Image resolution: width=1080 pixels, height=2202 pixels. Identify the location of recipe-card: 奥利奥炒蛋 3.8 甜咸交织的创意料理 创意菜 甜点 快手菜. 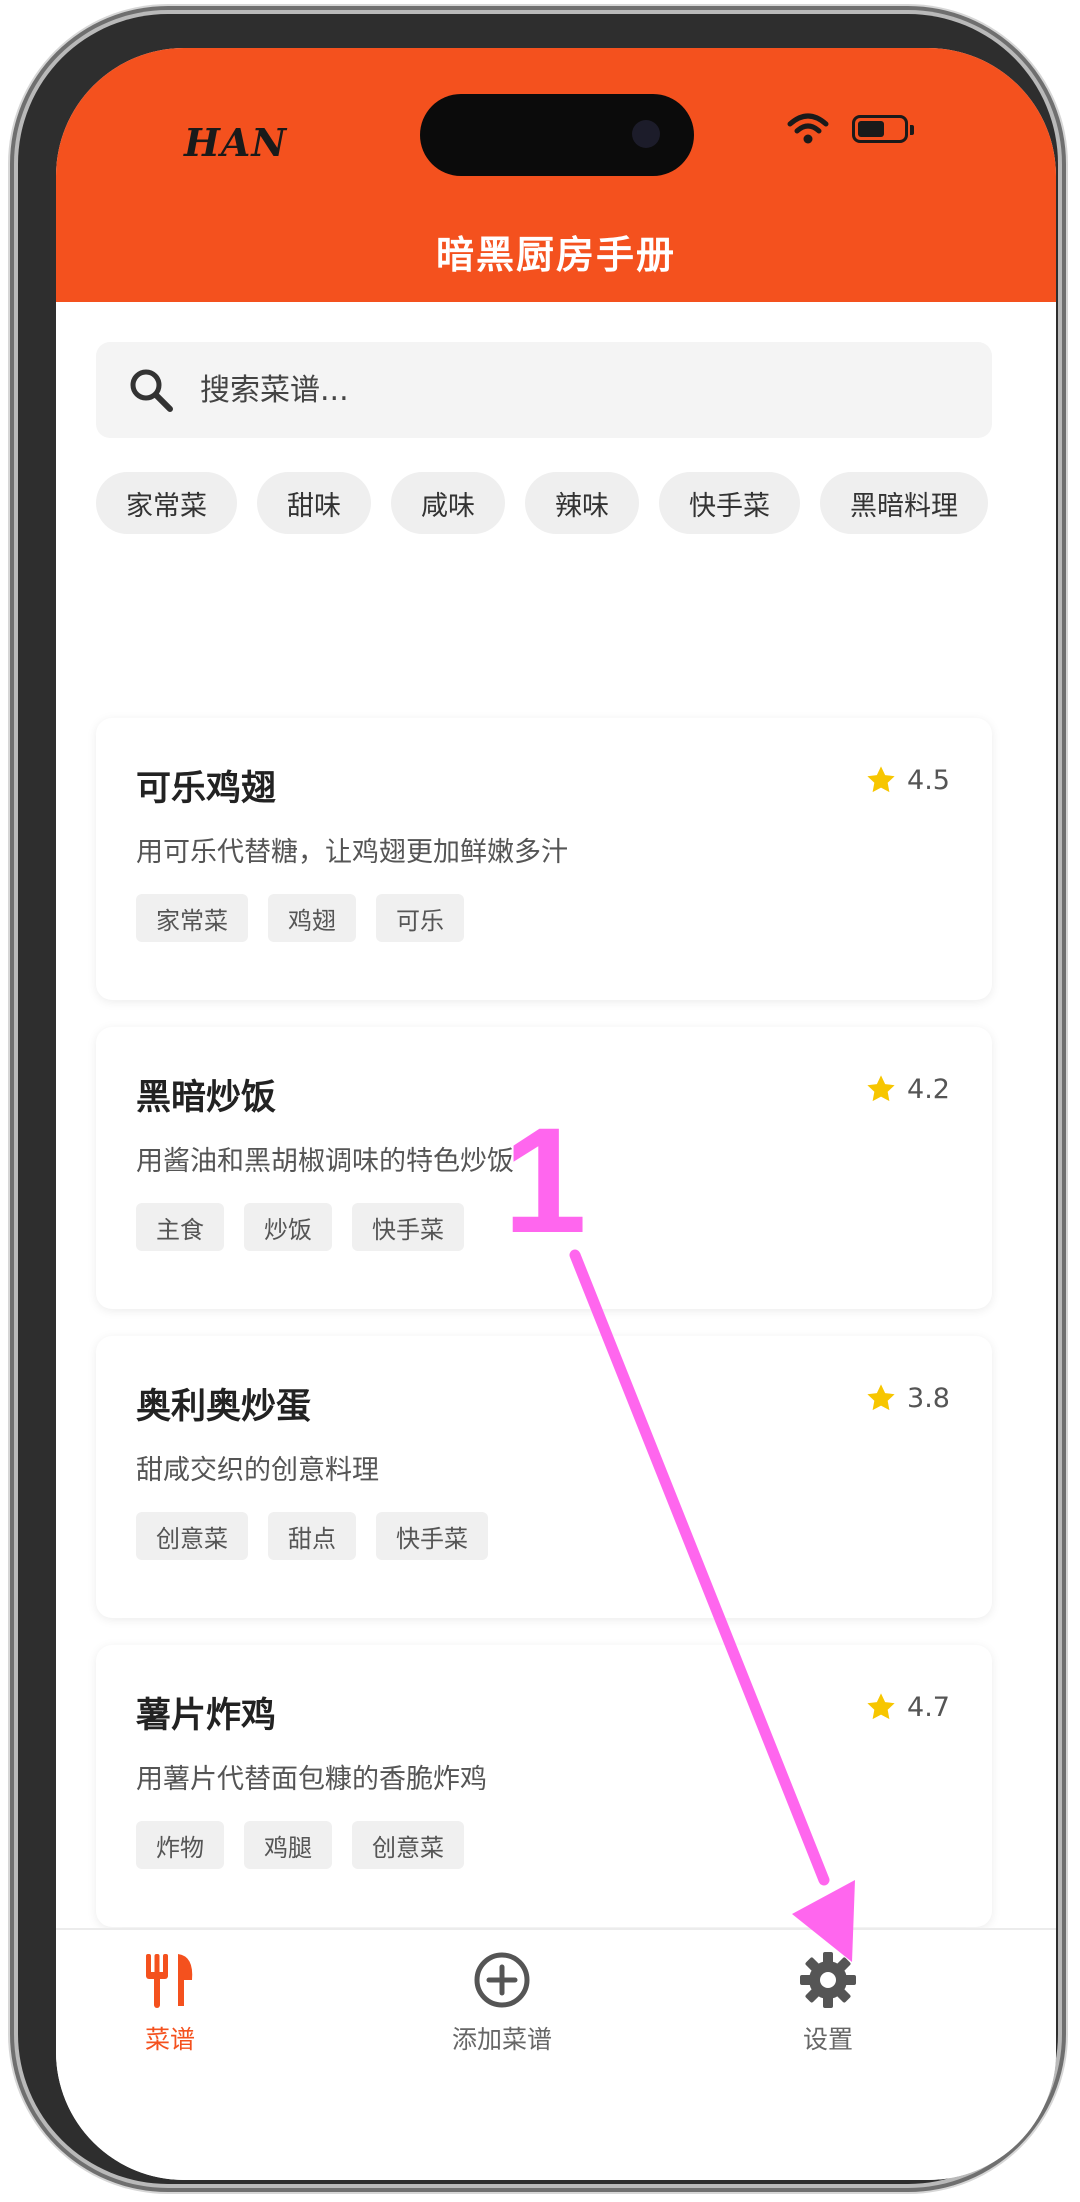
(544, 1477).